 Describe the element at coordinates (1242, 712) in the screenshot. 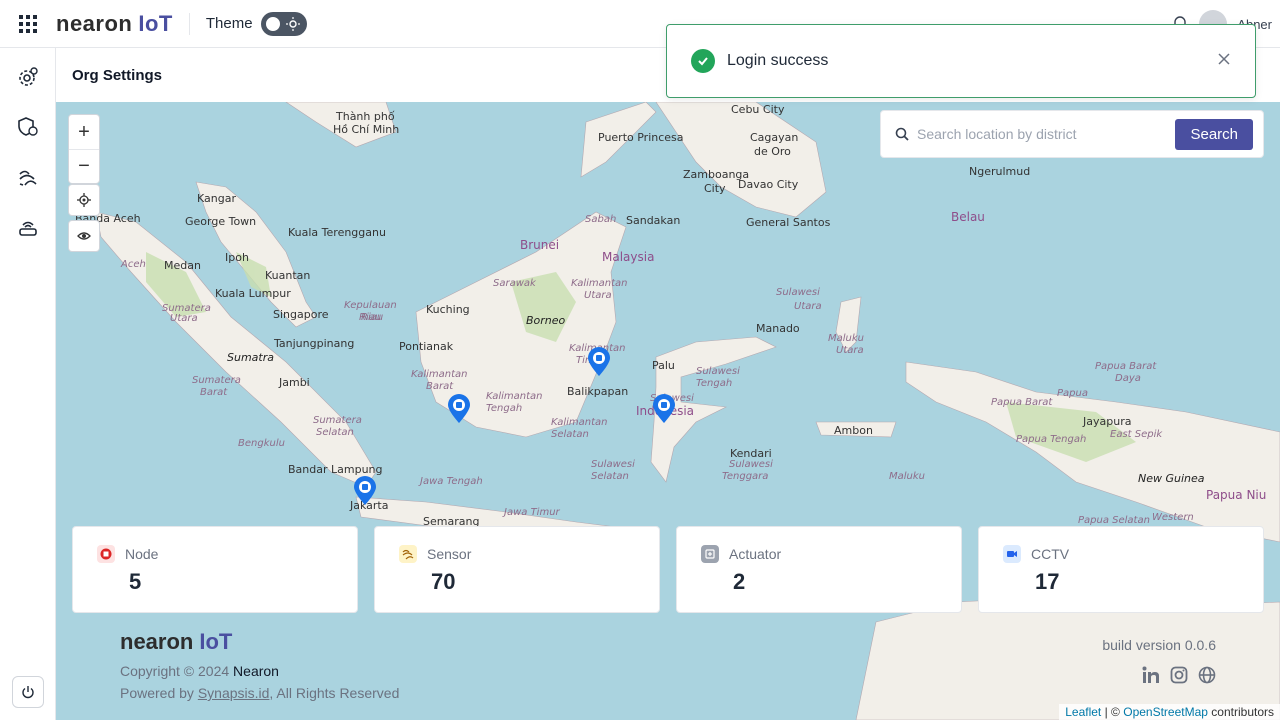

I see `attribution-contrib: contributors` at that location.